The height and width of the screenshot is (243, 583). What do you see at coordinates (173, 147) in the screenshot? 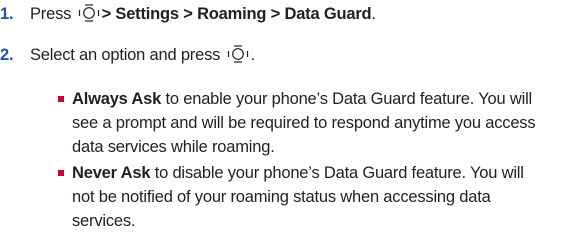
I see `option-line: data services while roaming.` at bounding box center [173, 147].